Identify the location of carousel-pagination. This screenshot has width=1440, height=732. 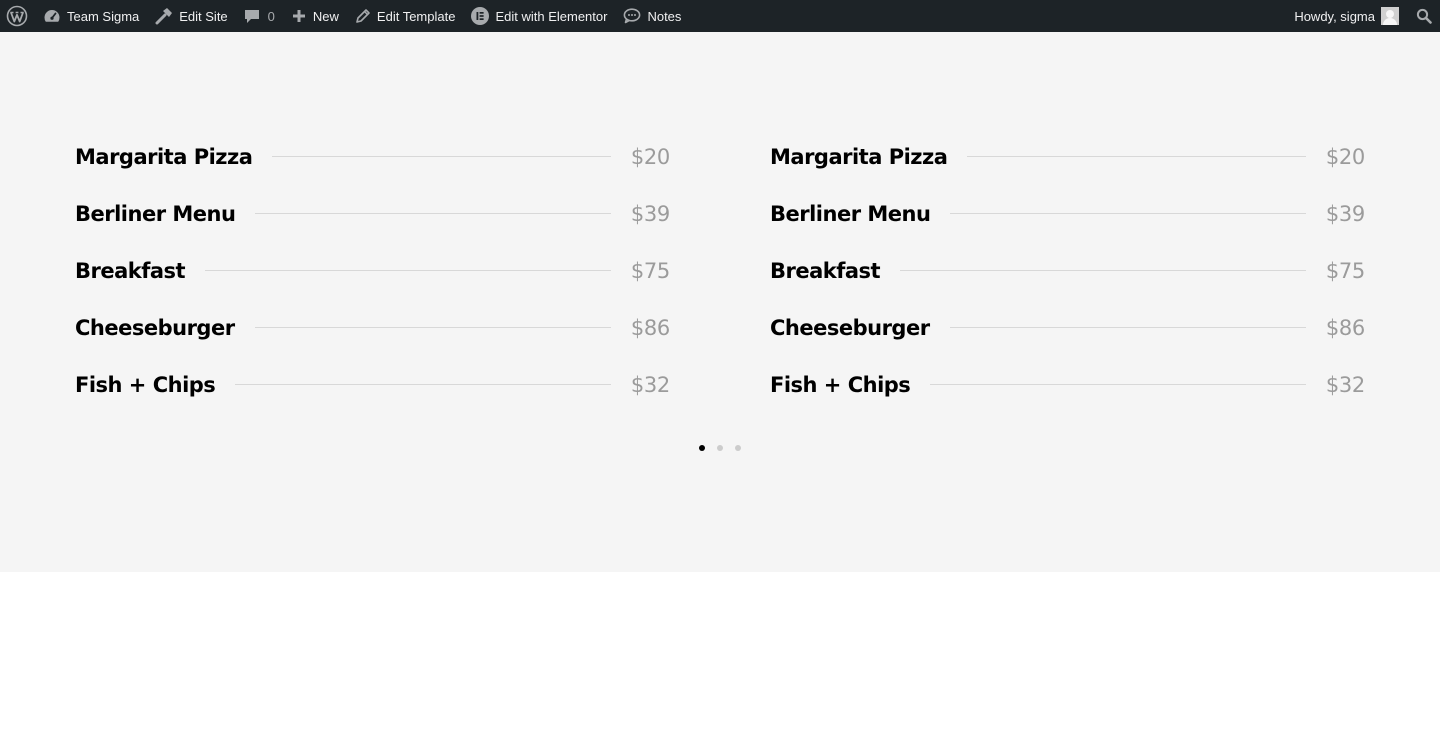
(720, 448).